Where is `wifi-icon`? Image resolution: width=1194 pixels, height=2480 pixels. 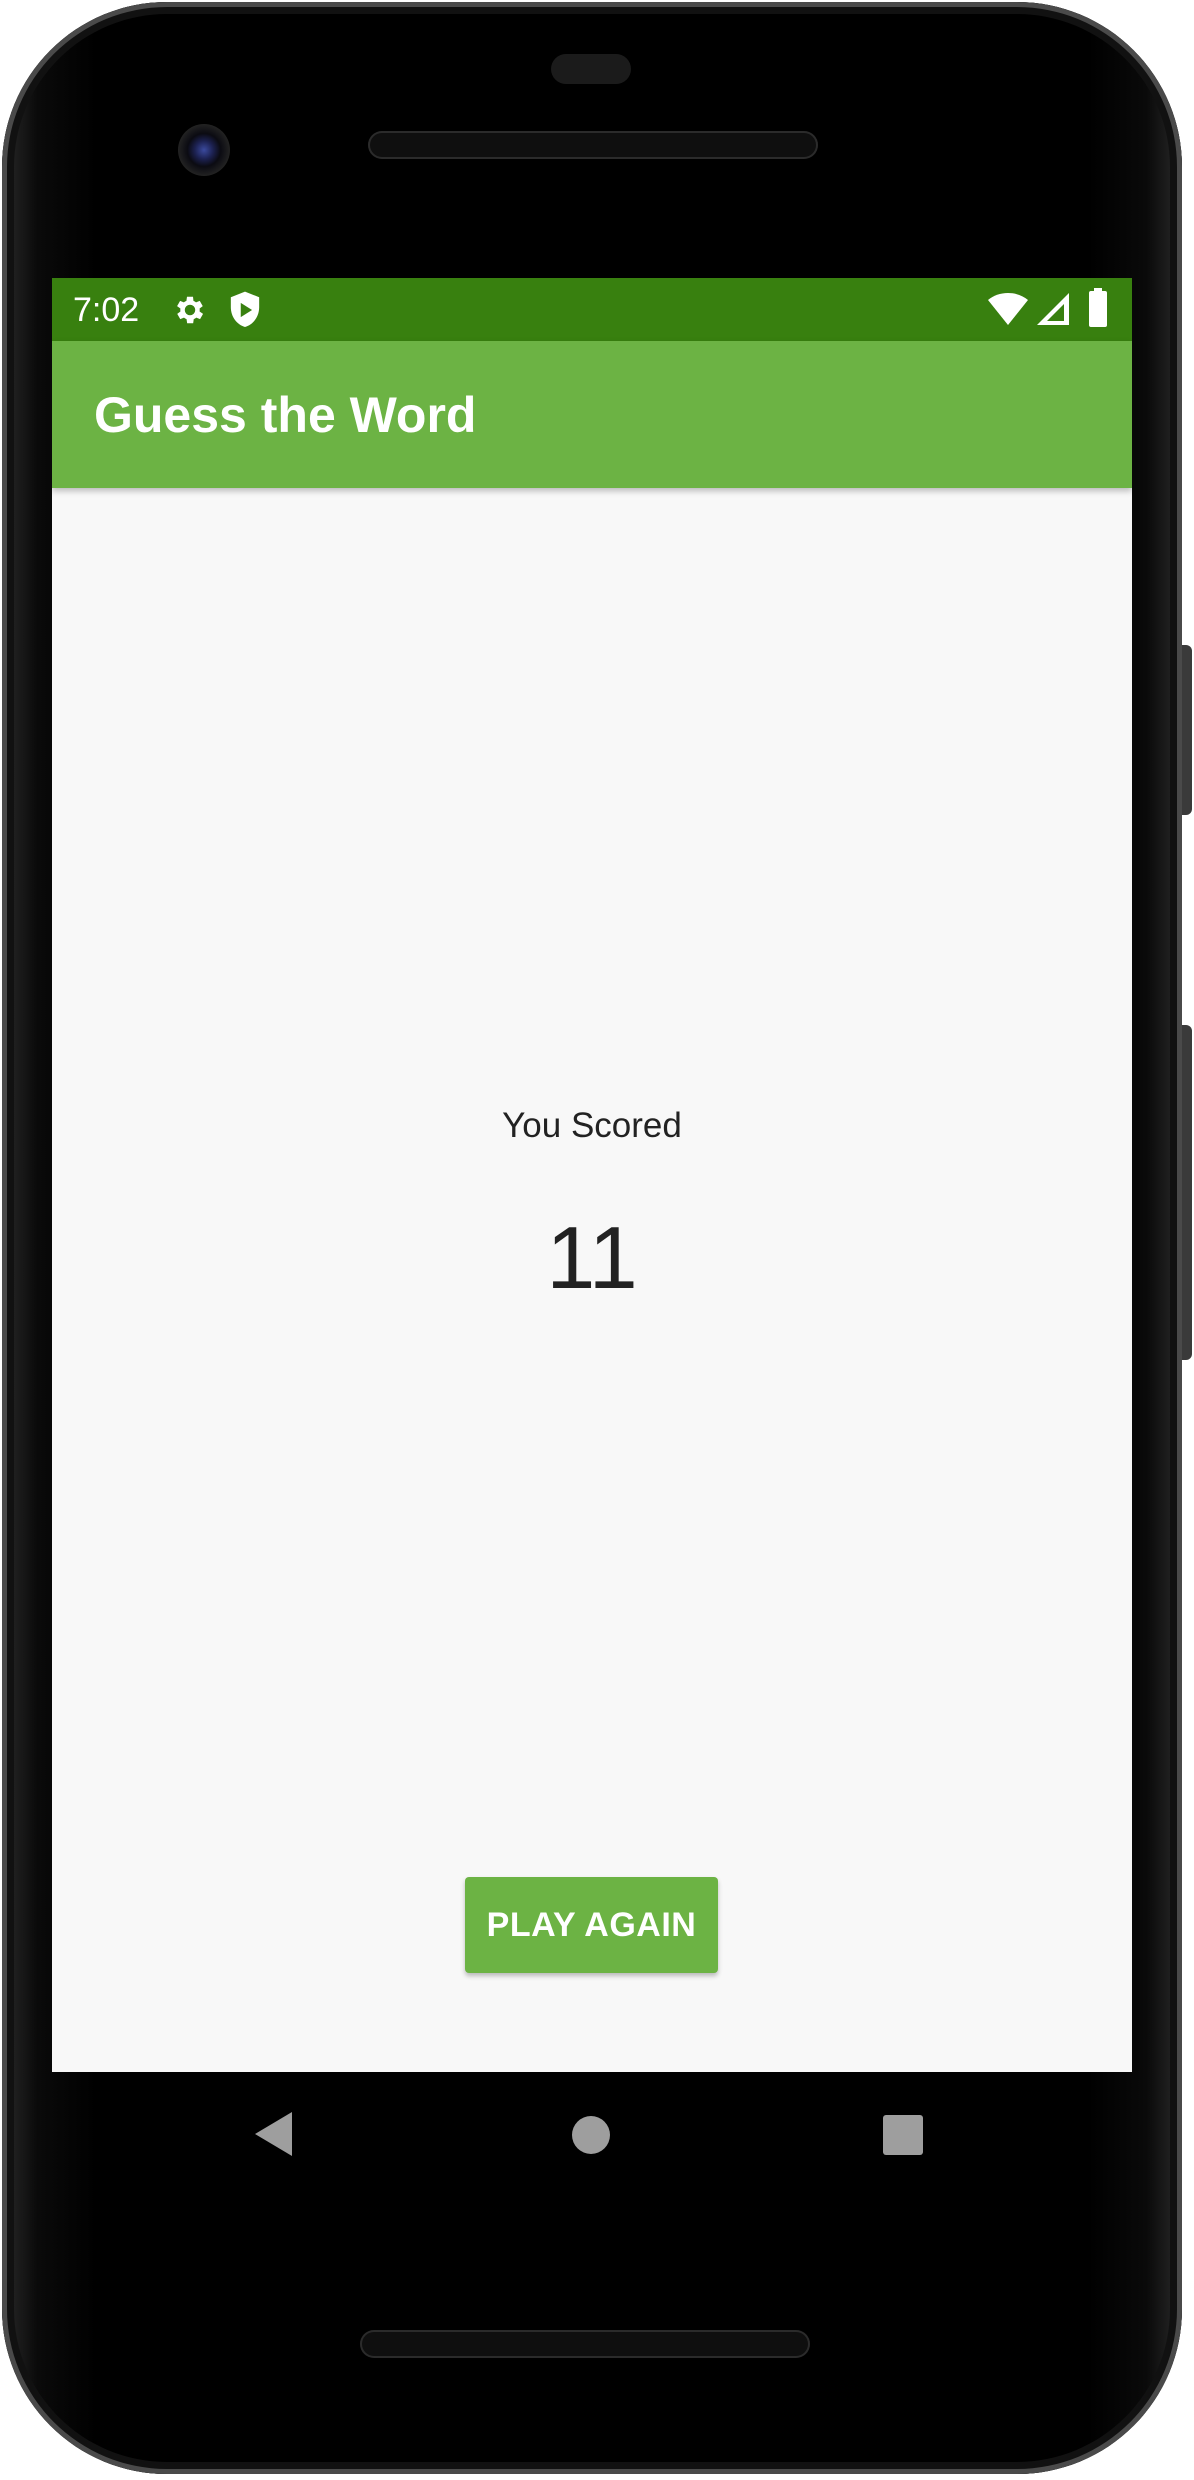 wifi-icon is located at coordinates (1008, 311).